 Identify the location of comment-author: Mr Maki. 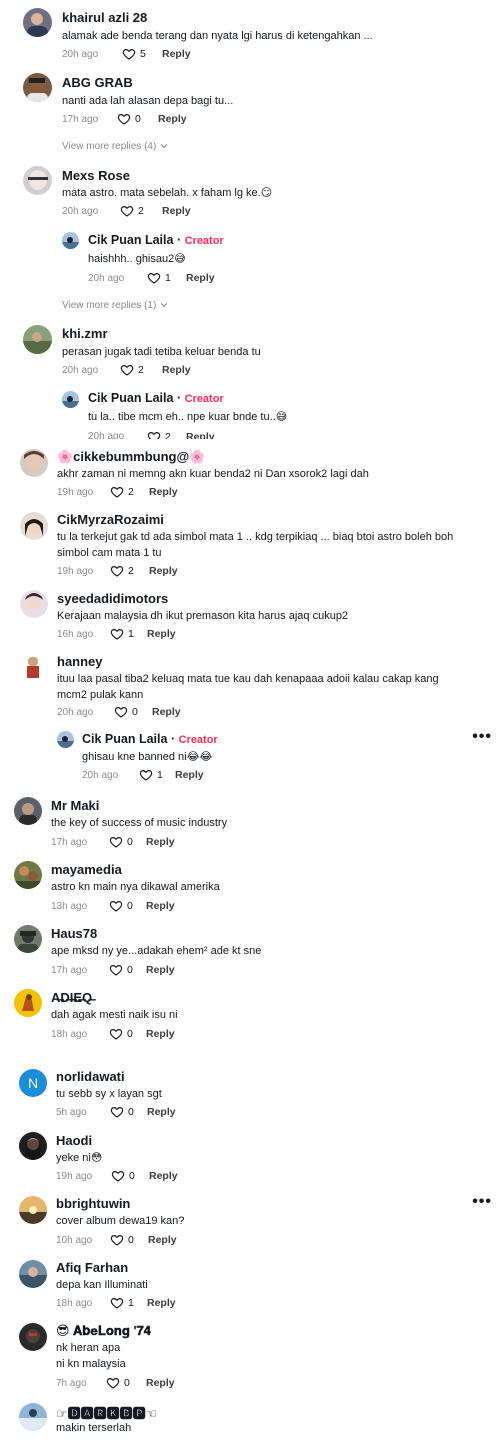
(75, 805).